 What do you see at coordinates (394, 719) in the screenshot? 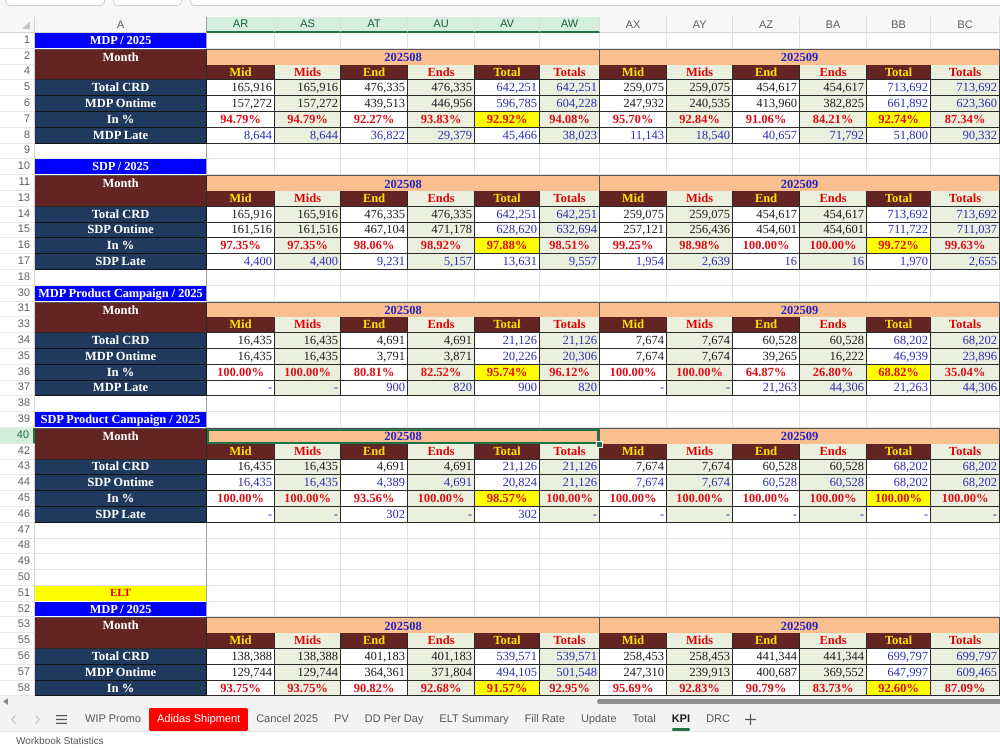
I see `sheet-tab: DD Per Day` at bounding box center [394, 719].